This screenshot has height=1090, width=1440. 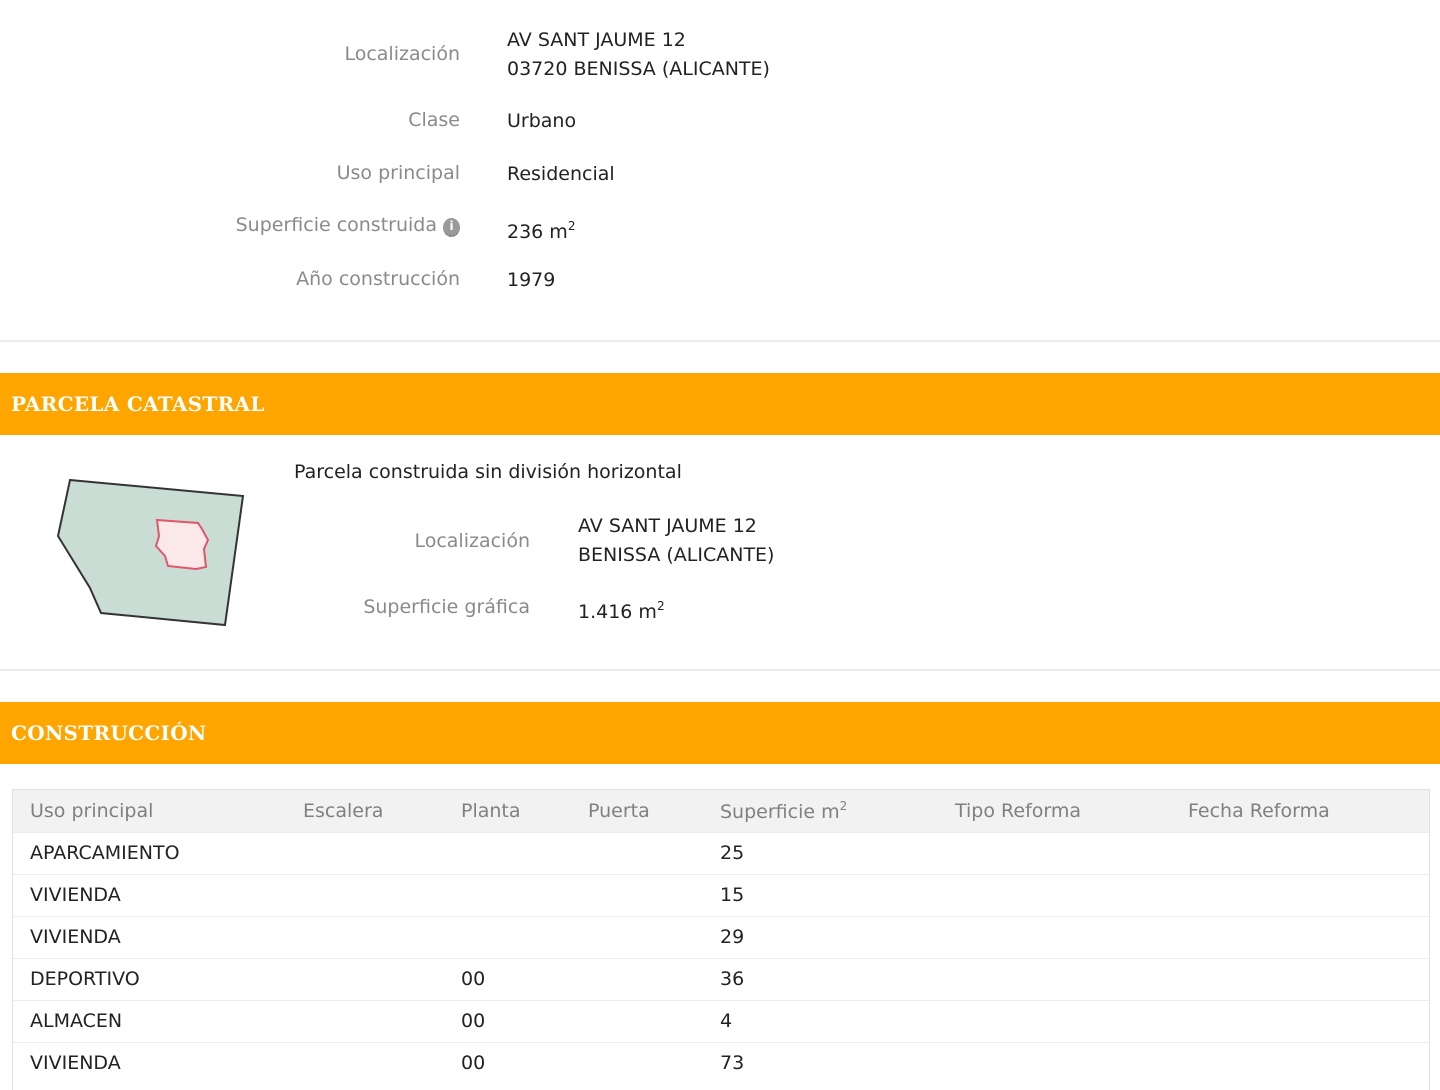 I want to click on cell-uso: APARCAMIENTO, so click(x=149, y=852).